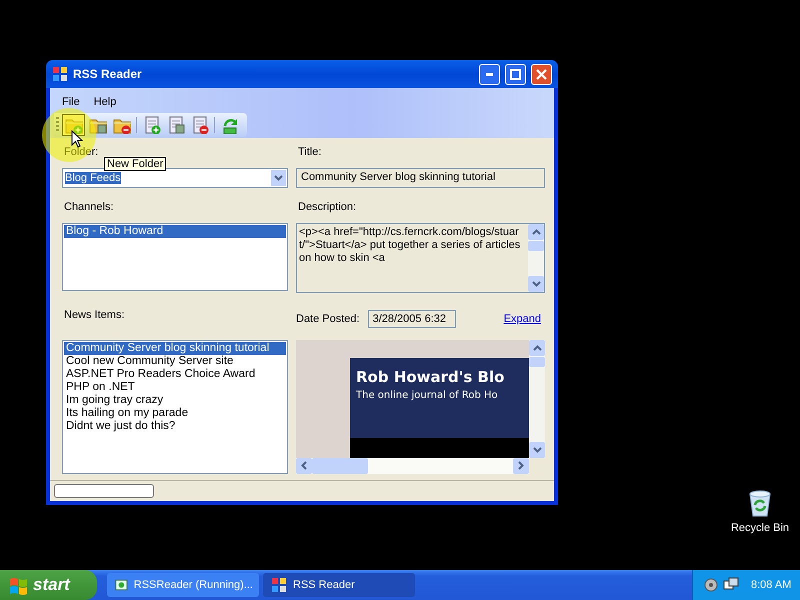 Image resolution: width=800 pixels, height=600 pixels. I want to click on folder-dropdown: Blog Feeds, so click(175, 178).